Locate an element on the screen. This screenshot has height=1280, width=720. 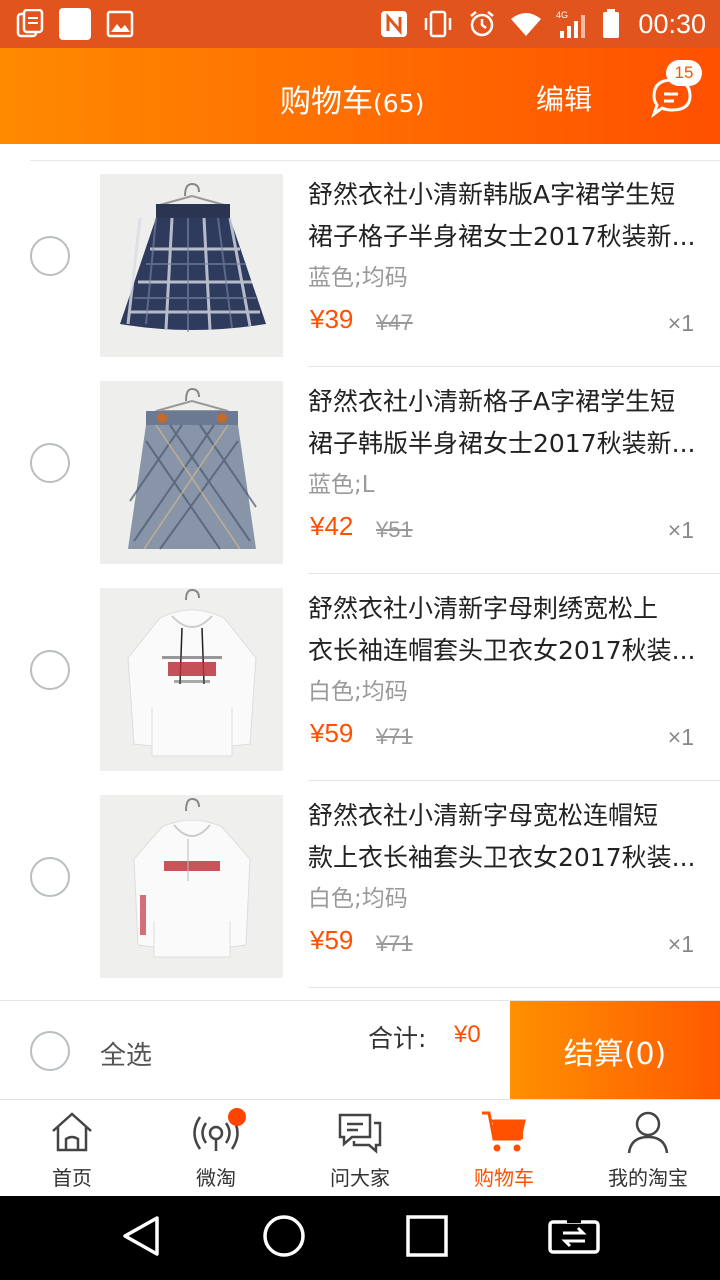
tab-weitao: 微淘 is located at coordinates (216, 1148).